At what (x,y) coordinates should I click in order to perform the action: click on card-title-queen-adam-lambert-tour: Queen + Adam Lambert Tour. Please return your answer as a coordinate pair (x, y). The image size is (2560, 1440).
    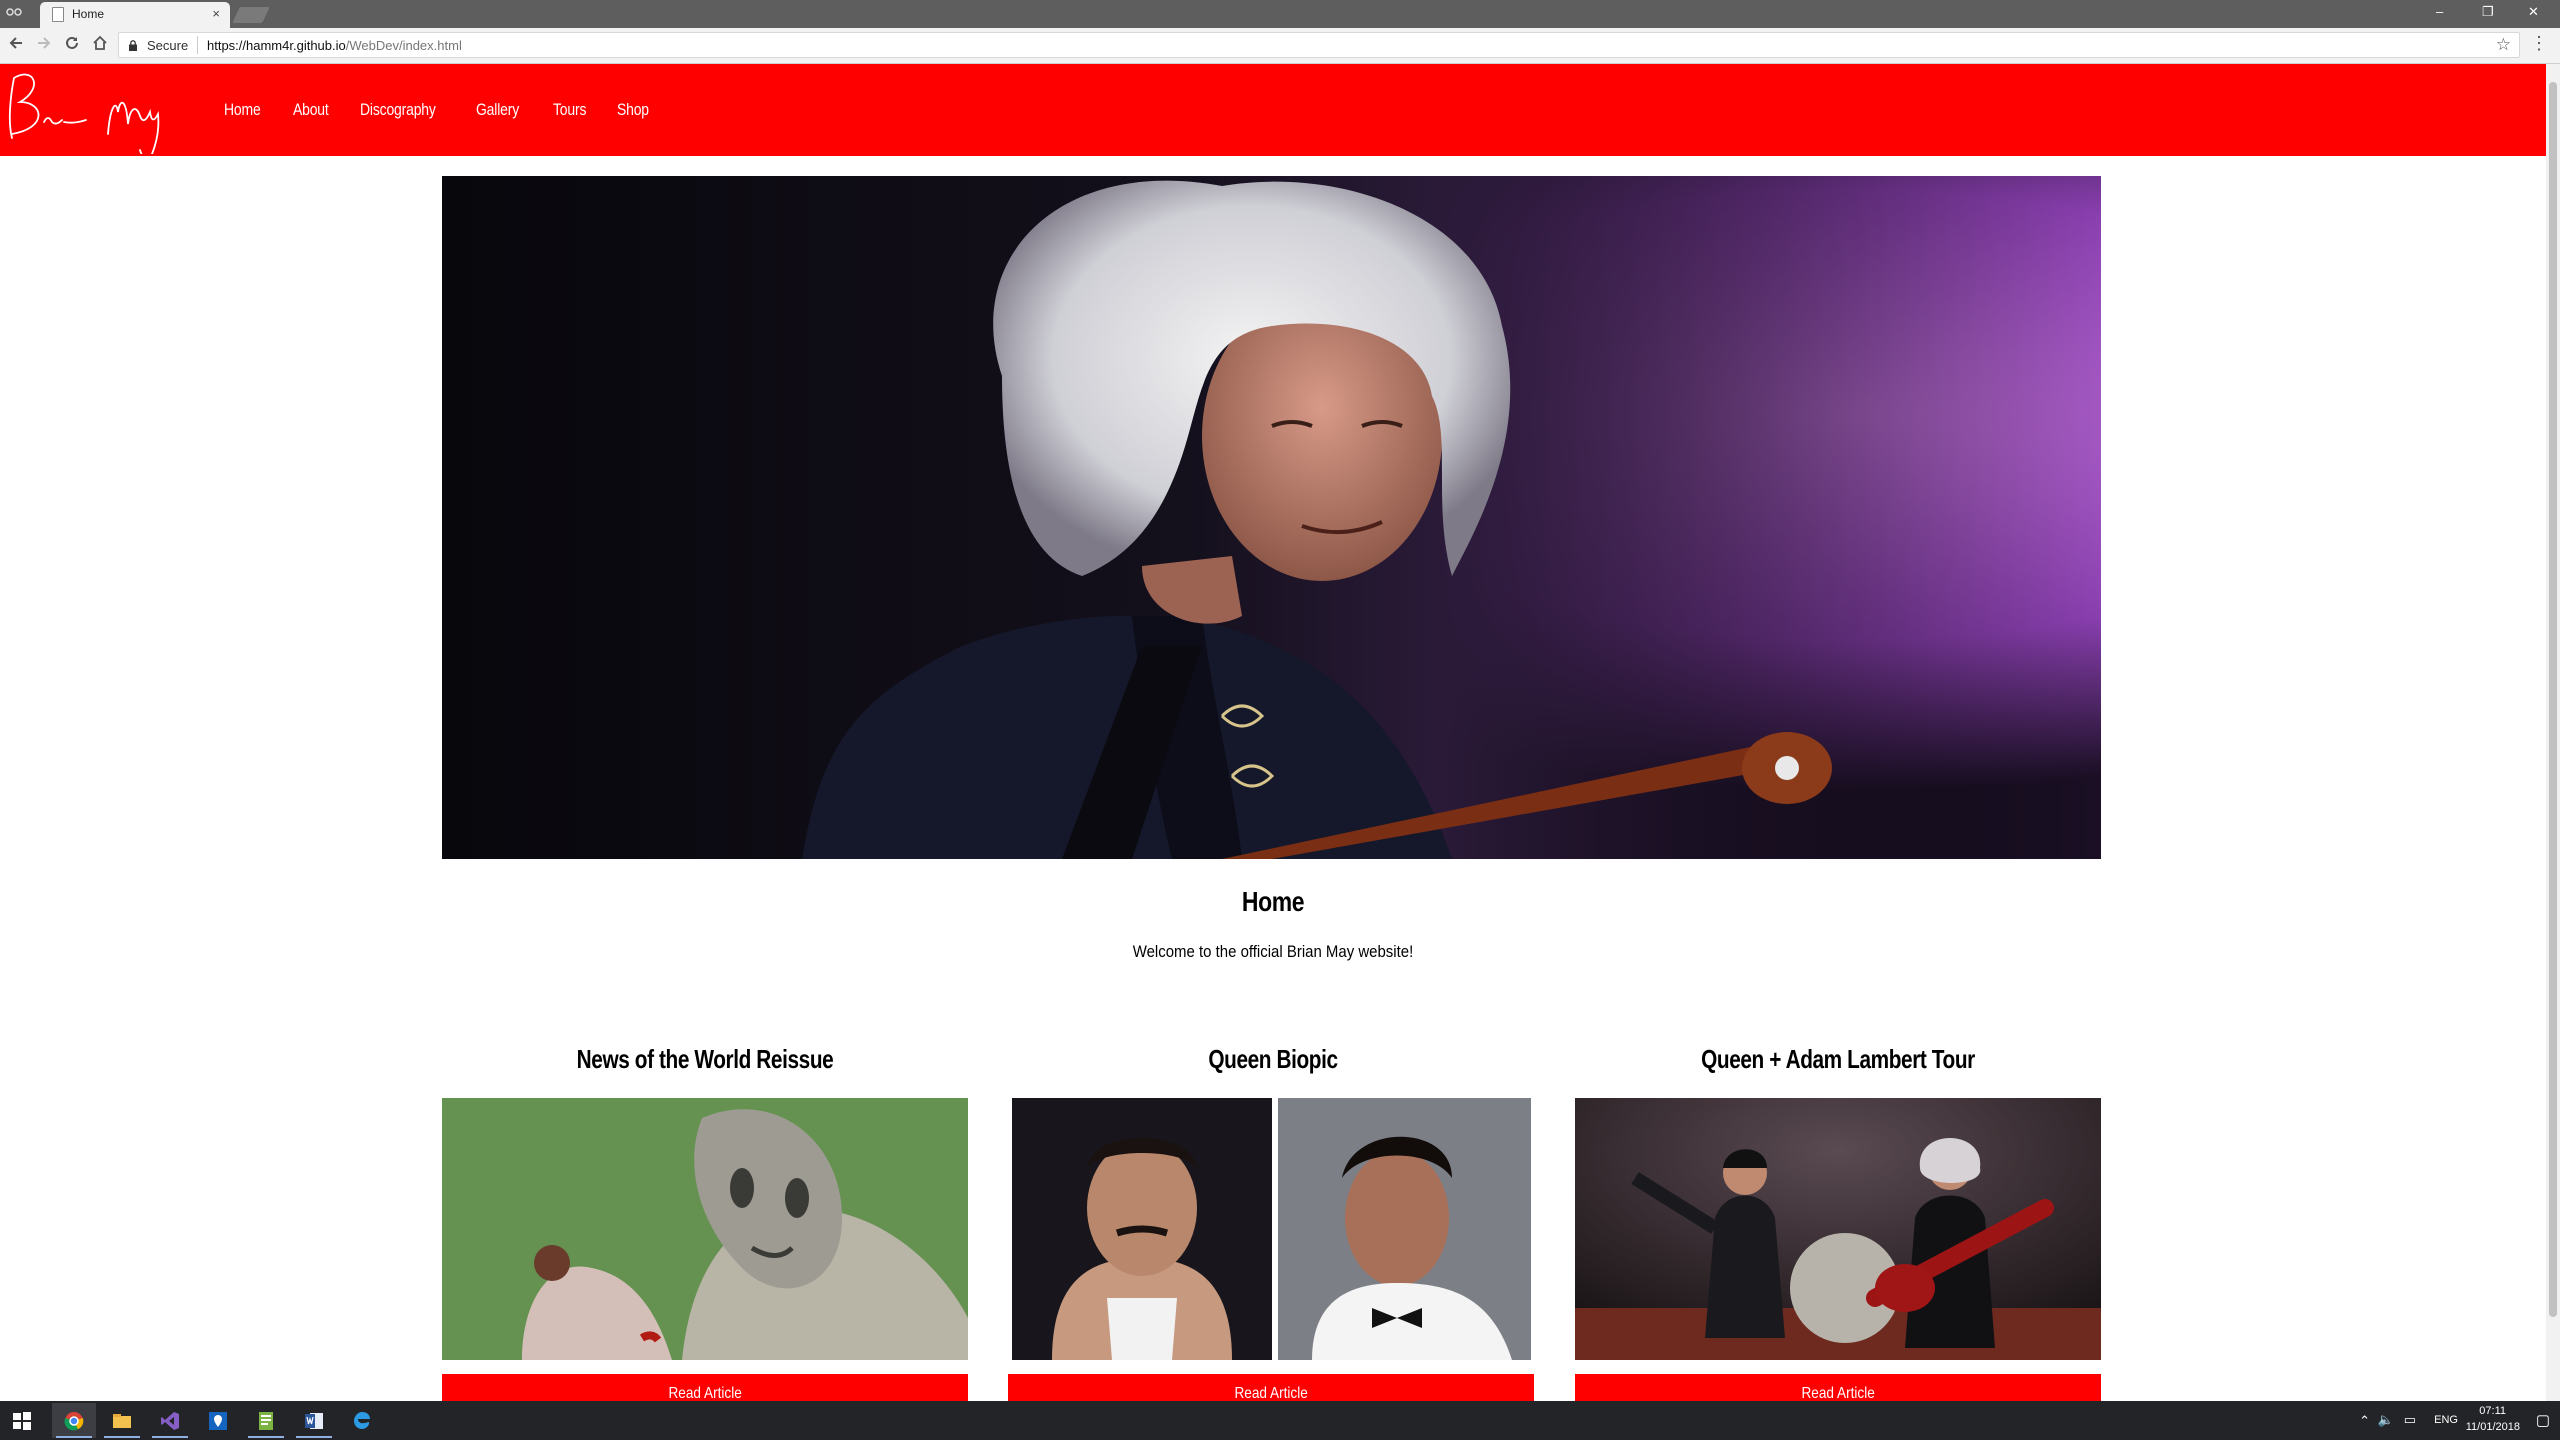
    Looking at the image, I should click on (1838, 1059).